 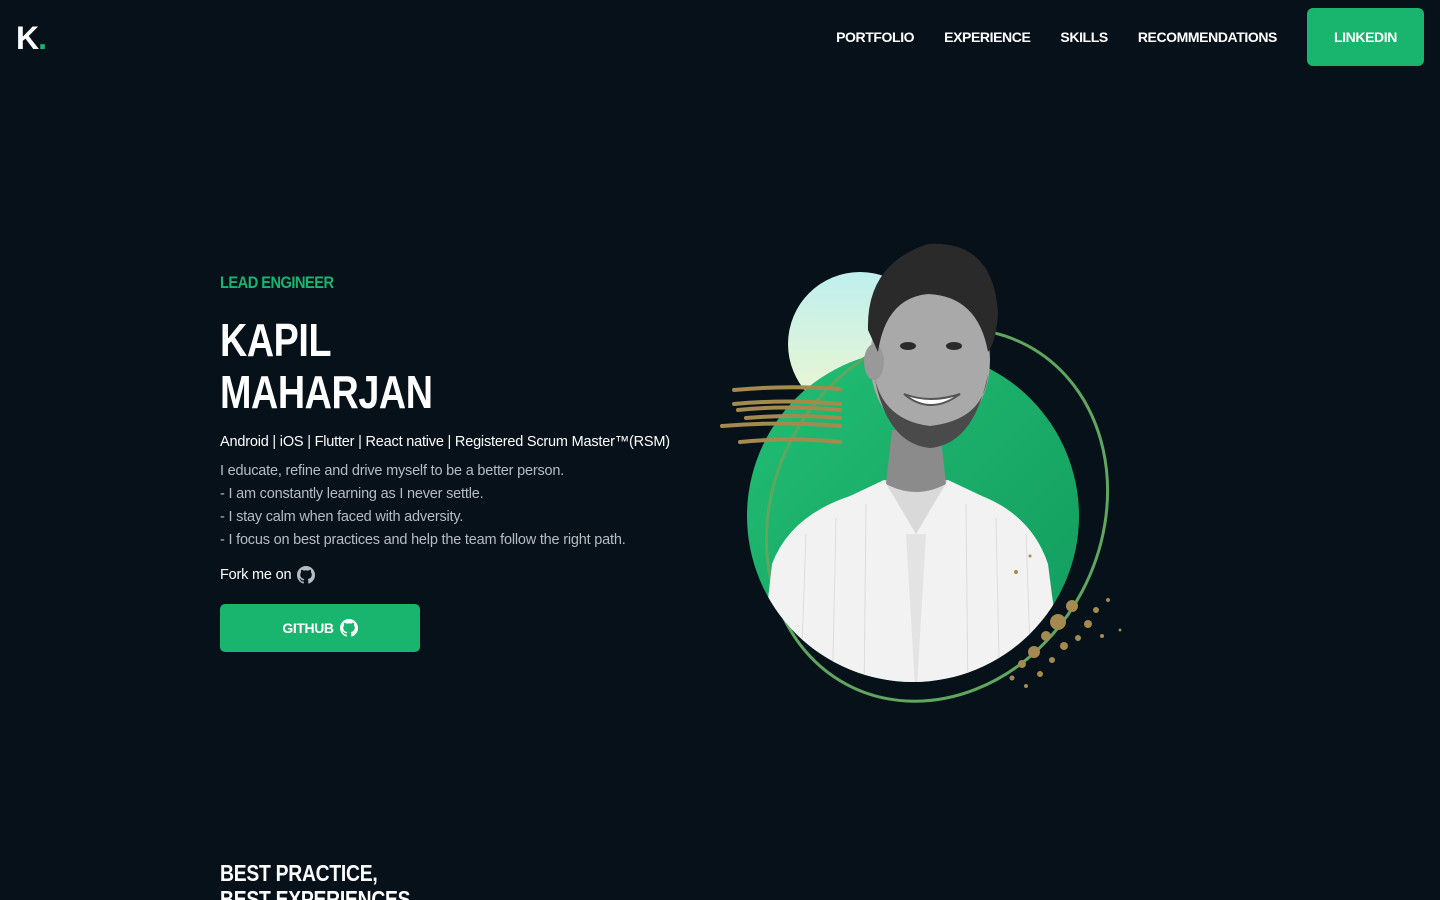 I want to click on name-line-last: MAHARJAN, so click(x=326, y=392).